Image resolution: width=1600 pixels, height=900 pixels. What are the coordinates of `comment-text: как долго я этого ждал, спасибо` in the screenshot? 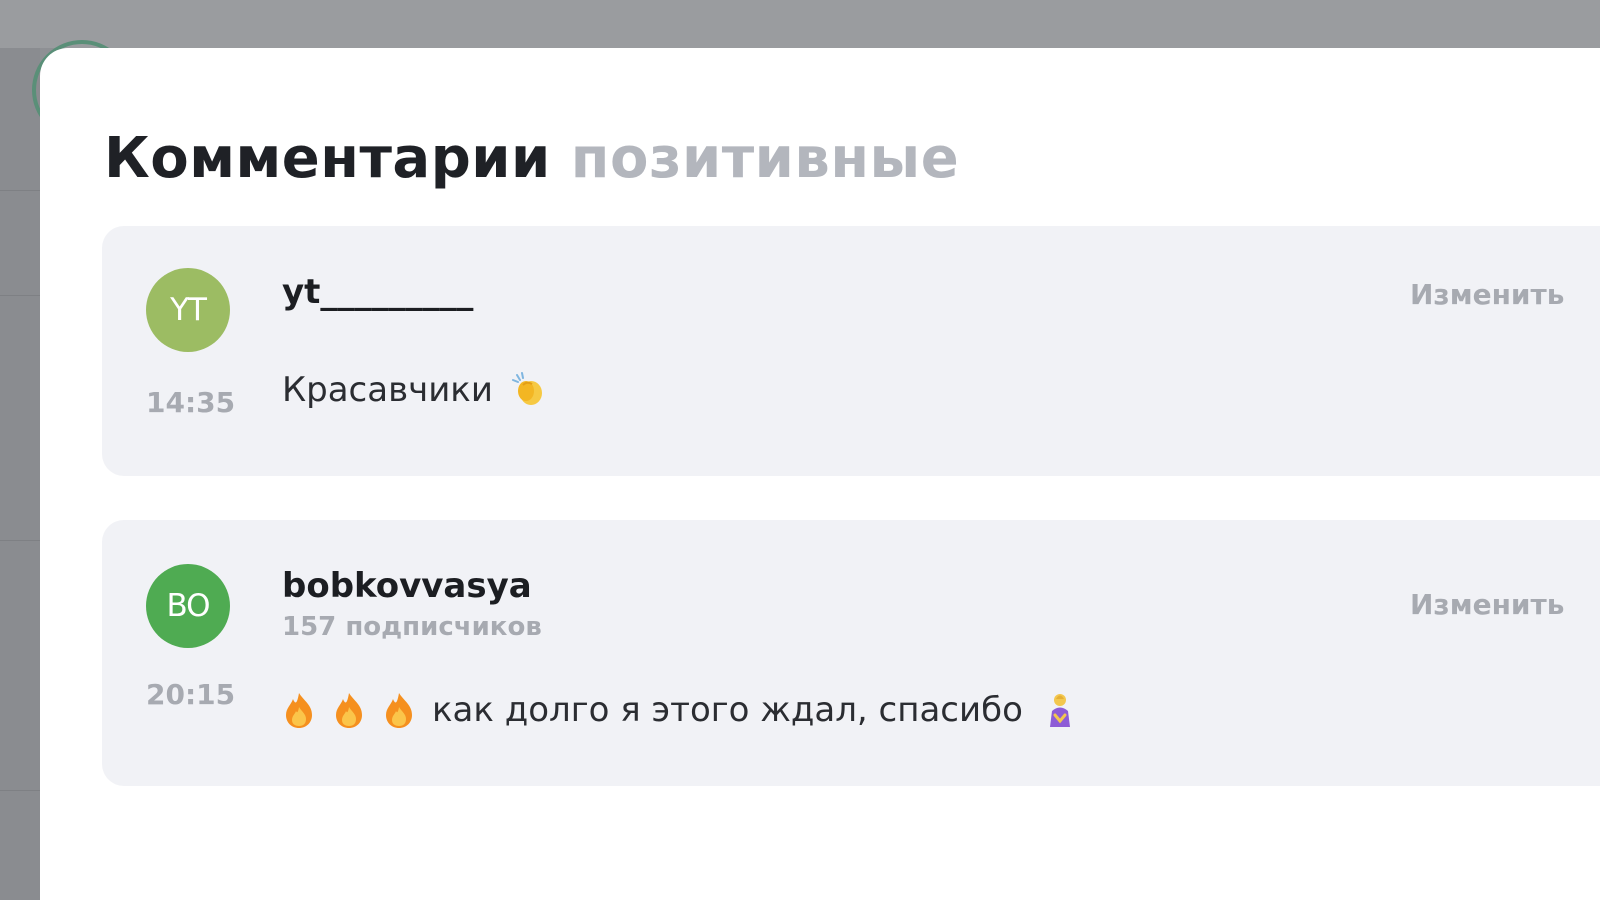 It's located at (679, 710).